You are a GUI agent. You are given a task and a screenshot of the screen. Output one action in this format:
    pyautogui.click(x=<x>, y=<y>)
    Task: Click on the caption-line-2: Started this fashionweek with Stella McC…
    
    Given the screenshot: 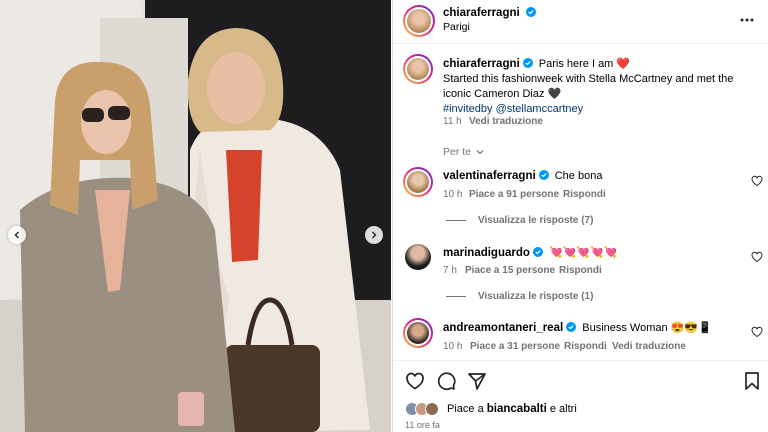 What is the action you would take?
    pyautogui.click(x=588, y=79)
    